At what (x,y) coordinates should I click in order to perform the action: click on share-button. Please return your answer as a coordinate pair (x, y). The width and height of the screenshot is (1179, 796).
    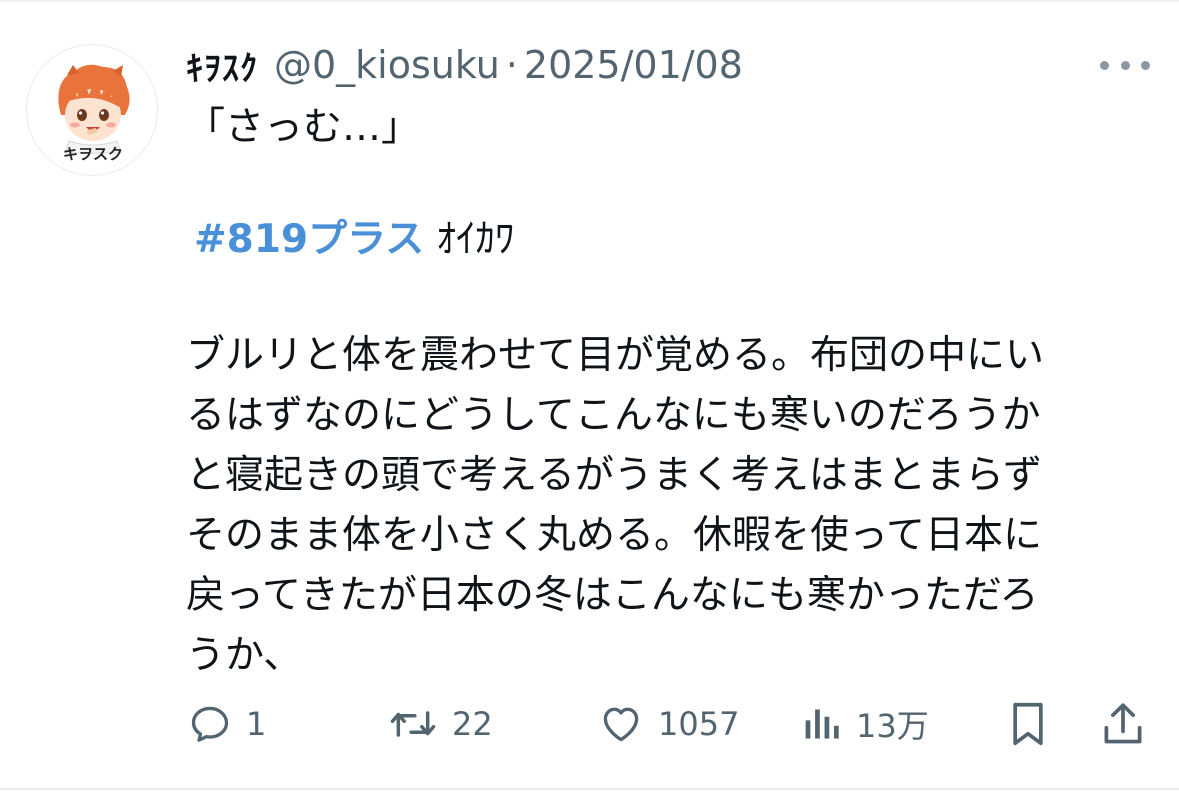
    Looking at the image, I should click on (1123, 724).